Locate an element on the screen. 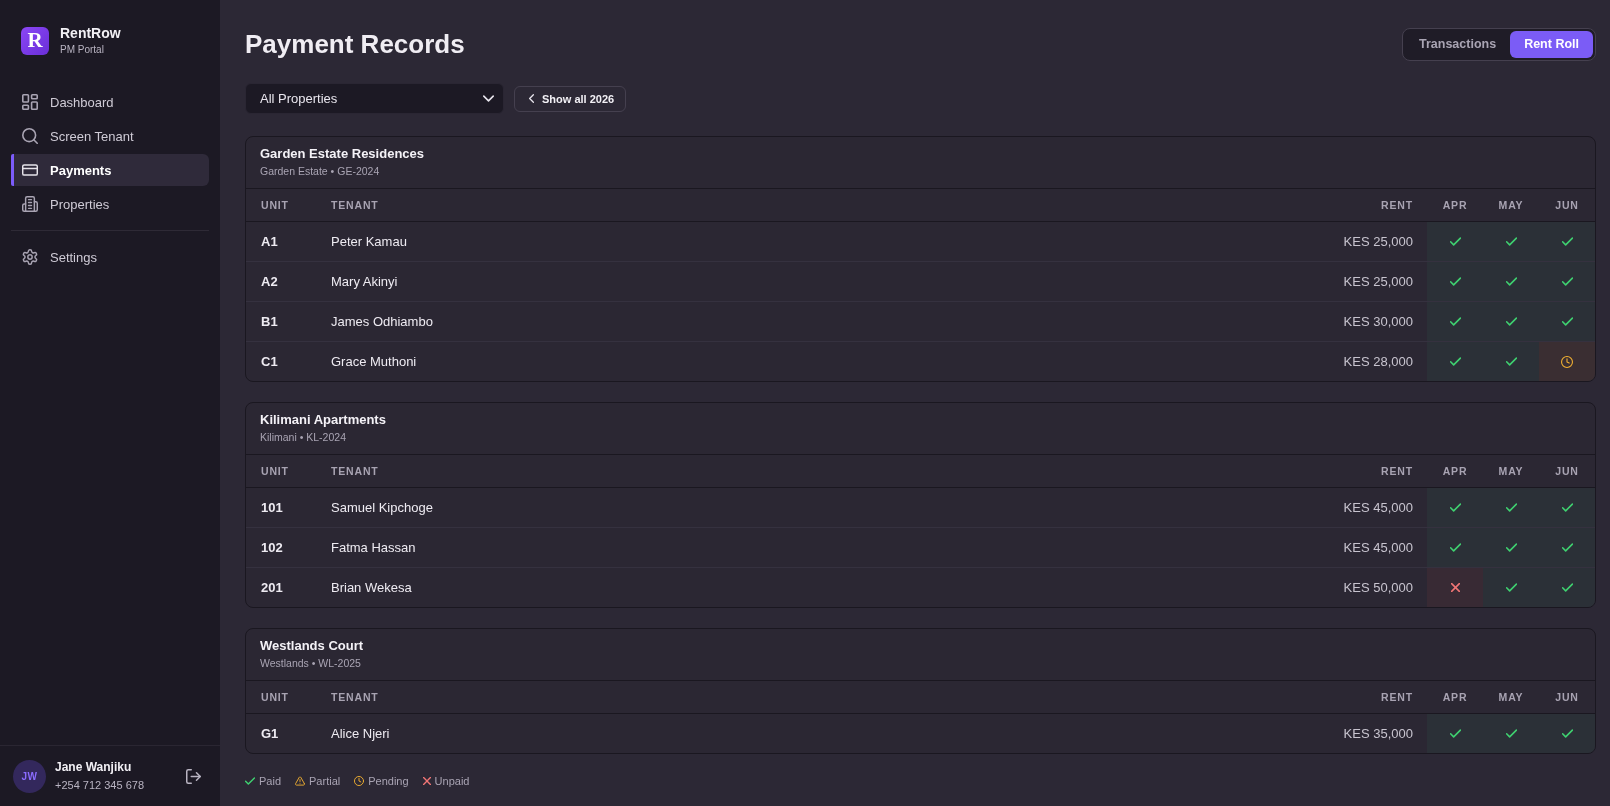  user-avatar: JW is located at coordinates (29, 776).